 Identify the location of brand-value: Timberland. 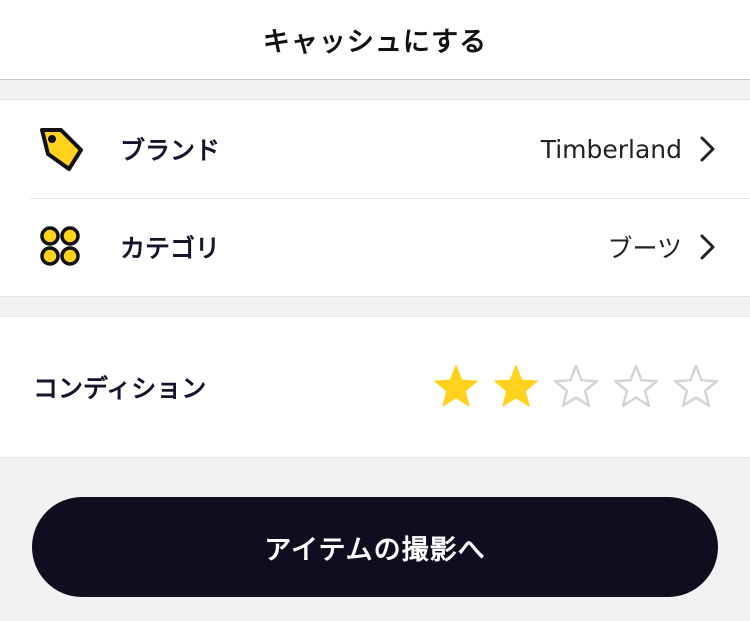
(611, 149).